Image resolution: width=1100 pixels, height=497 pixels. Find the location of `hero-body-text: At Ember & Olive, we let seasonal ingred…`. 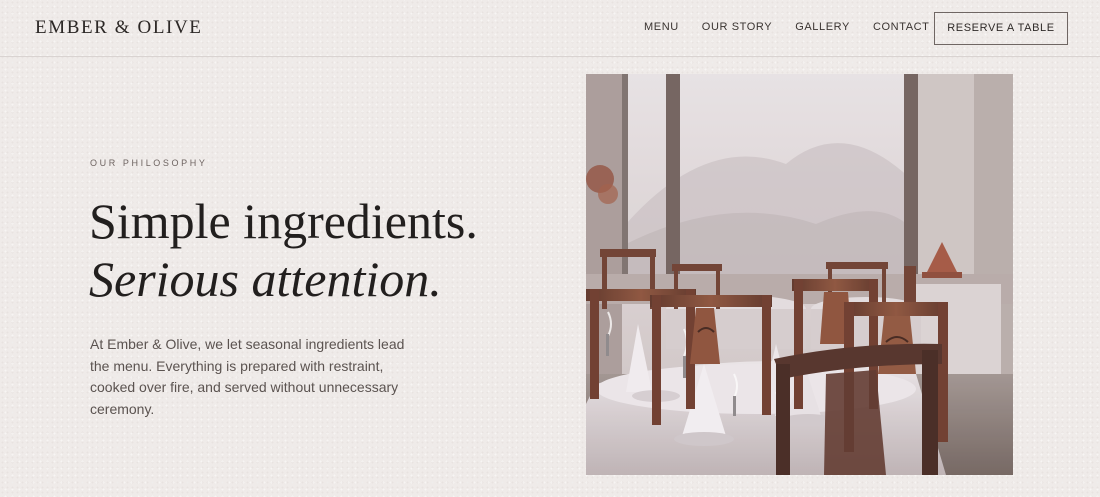

hero-body-text: At Ember & Olive, we let seasonal ingred… is located at coordinates (247, 376).